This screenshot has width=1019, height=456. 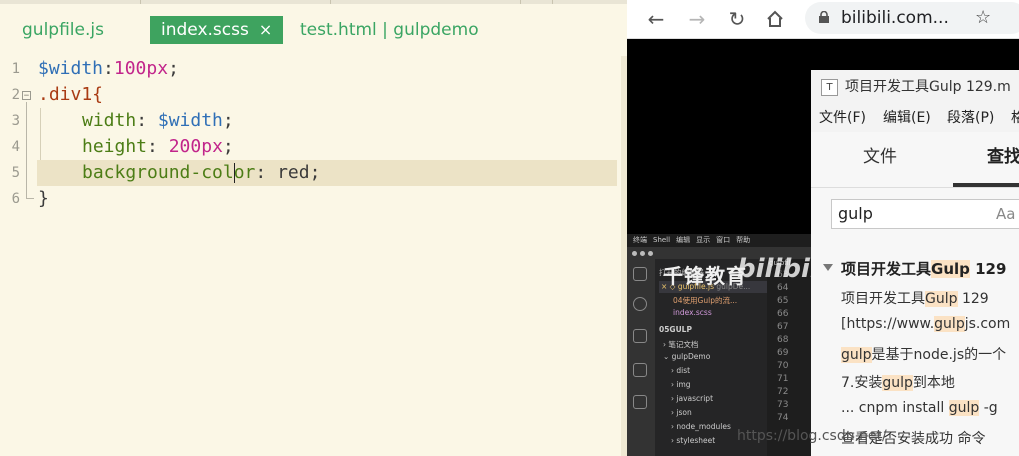 I want to click on result-line: 7.安装gulp到本地, so click(x=930, y=382).